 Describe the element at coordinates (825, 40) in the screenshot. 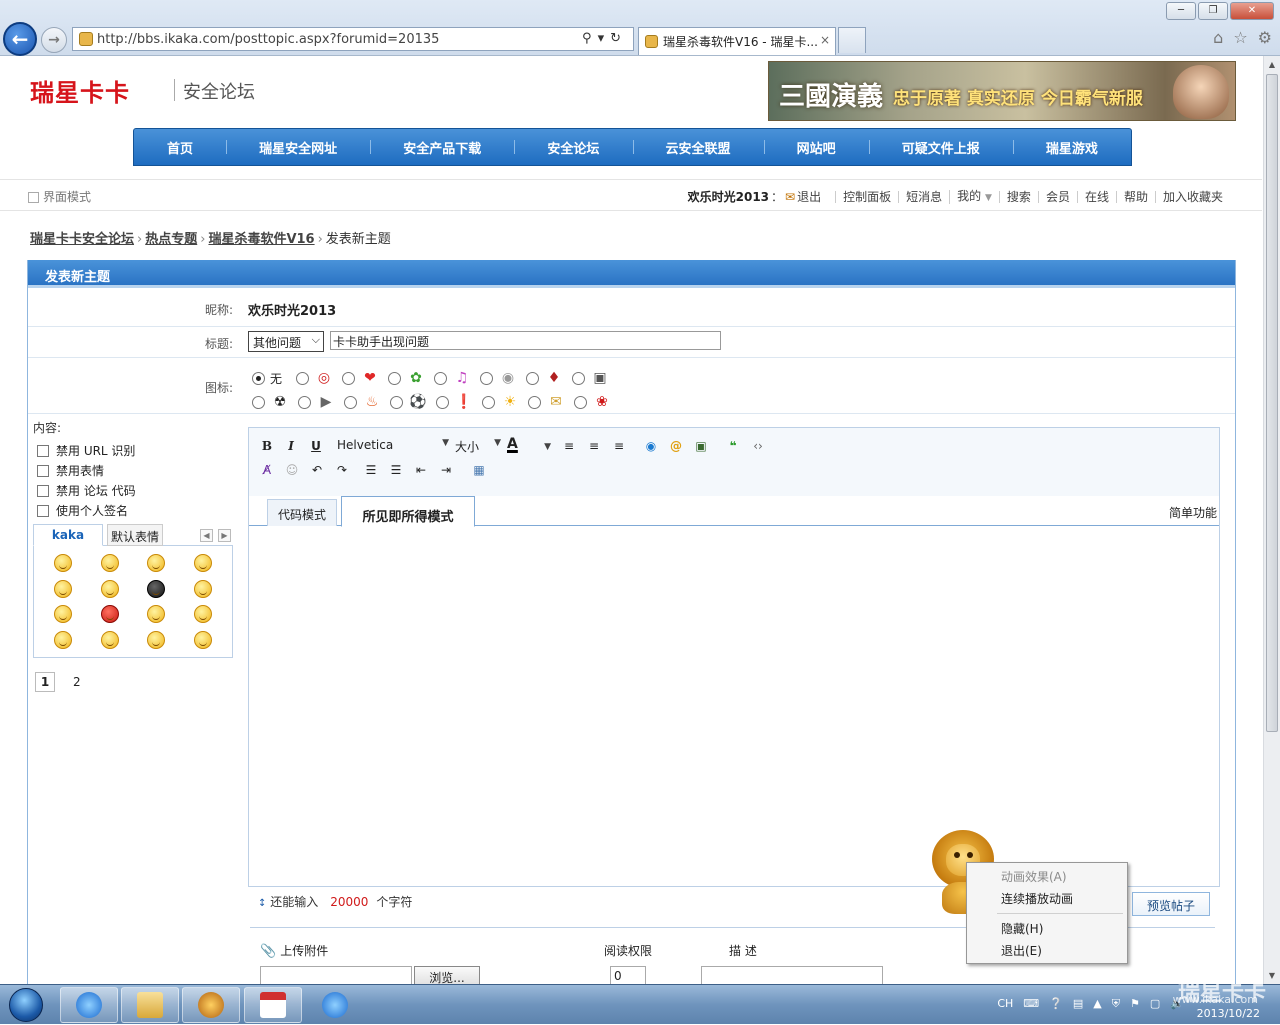

I see `tab-close-icon: ×` at that location.